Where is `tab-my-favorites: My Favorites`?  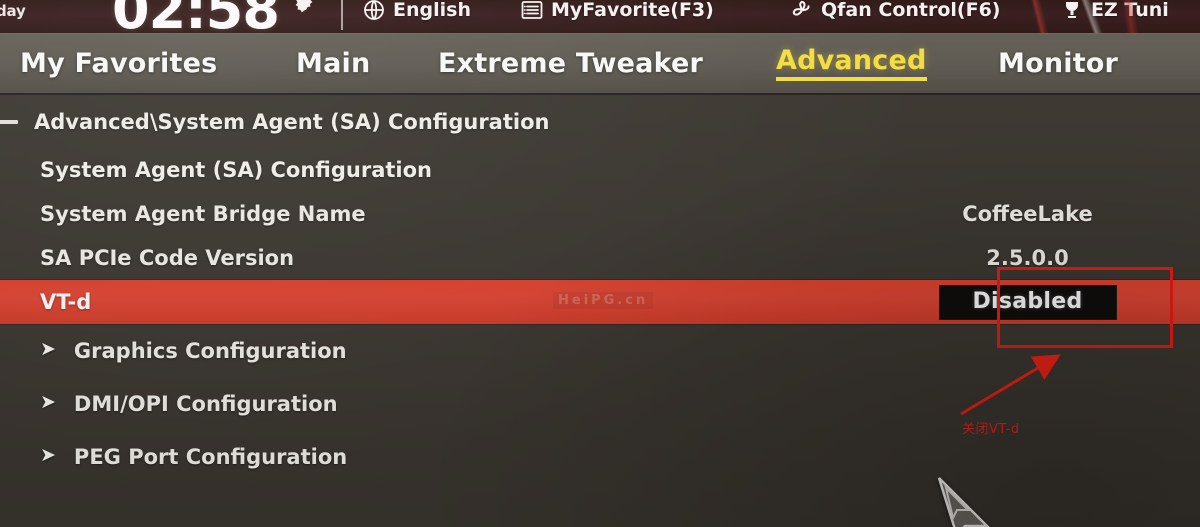
tab-my-favorites: My Favorites is located at coordinates (118, 63).